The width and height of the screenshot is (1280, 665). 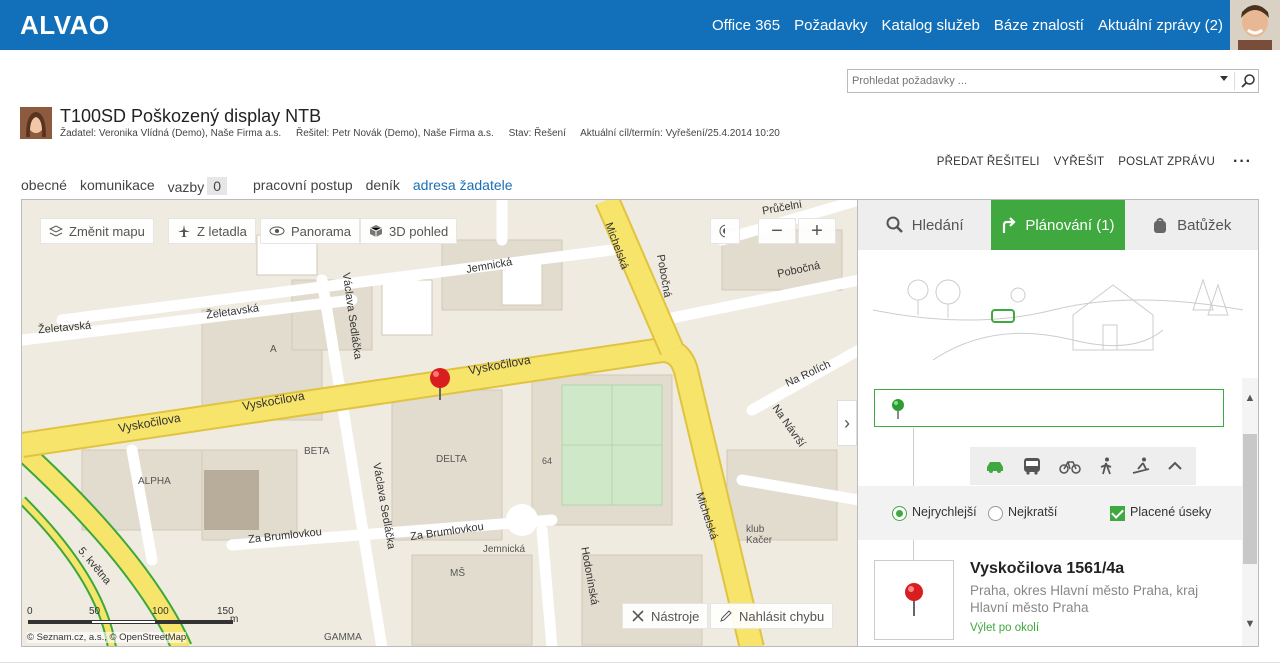 I want to click on resolve-button: VYŘEŠIT, so click(x=1079, y=162).